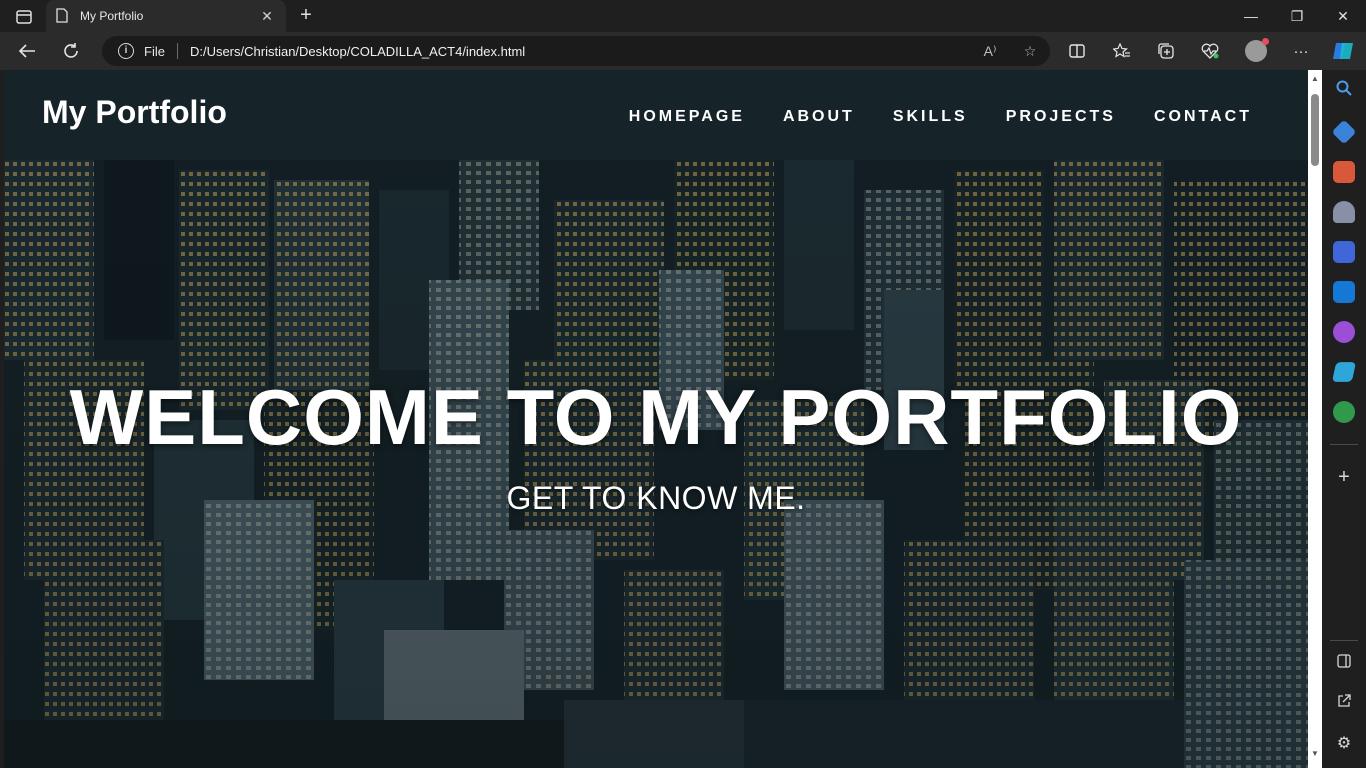 The width and height of the screenshot is (1366, 768). I want to click on heart-pulse-icon, so click(1210, 51).